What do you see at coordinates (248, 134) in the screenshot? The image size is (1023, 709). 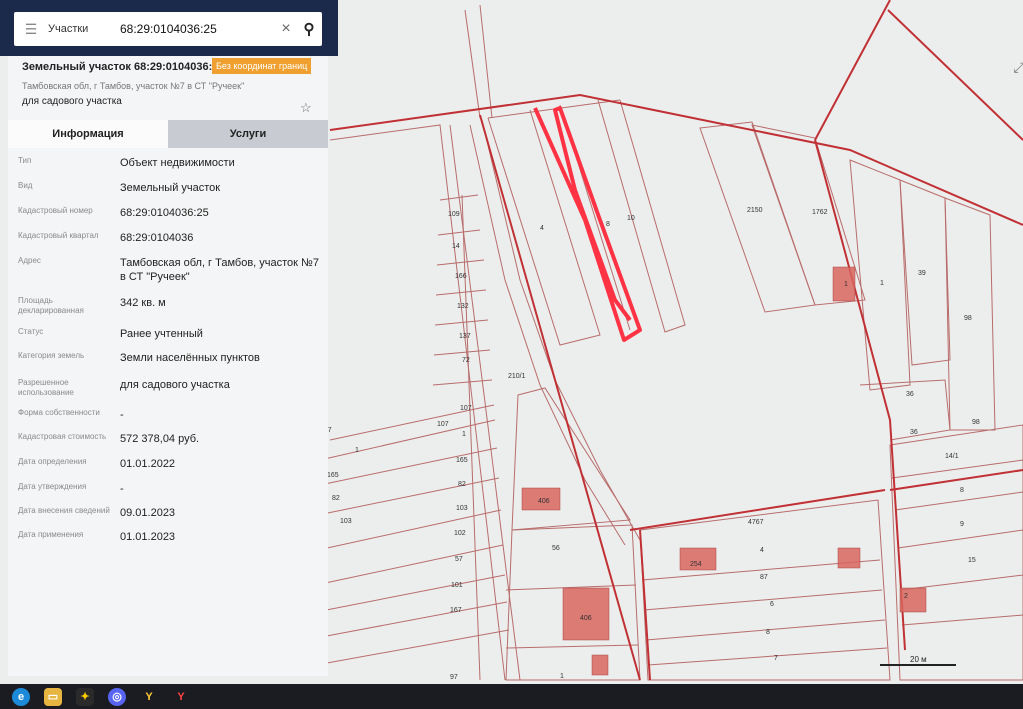 I see `tab-services: Услуги` at bounding box center [248, 134].